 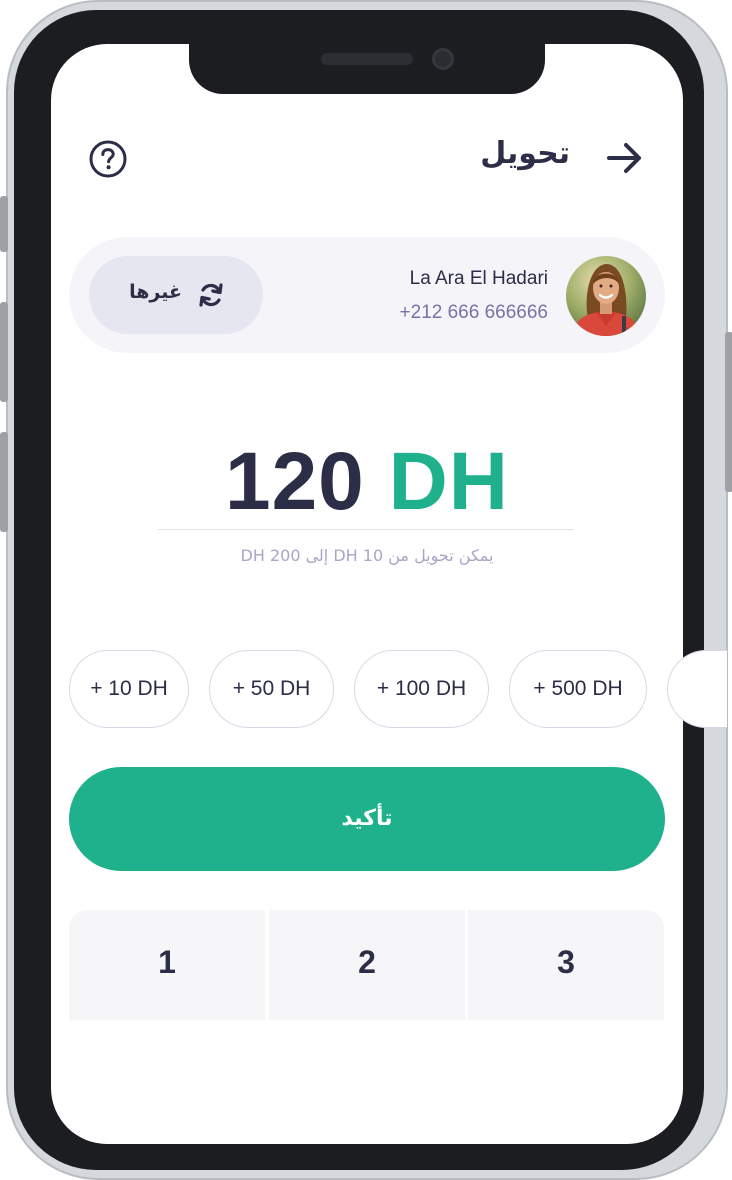 I want to click on back-button, so click(x=625, y=158).